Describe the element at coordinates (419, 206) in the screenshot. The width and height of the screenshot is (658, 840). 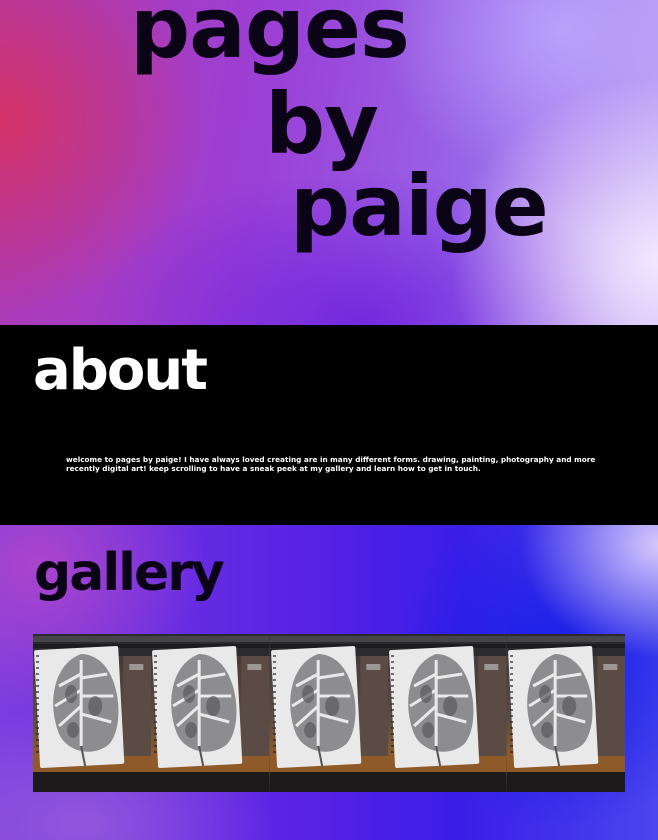
I see `hero-title-line-3: paige` at that location.